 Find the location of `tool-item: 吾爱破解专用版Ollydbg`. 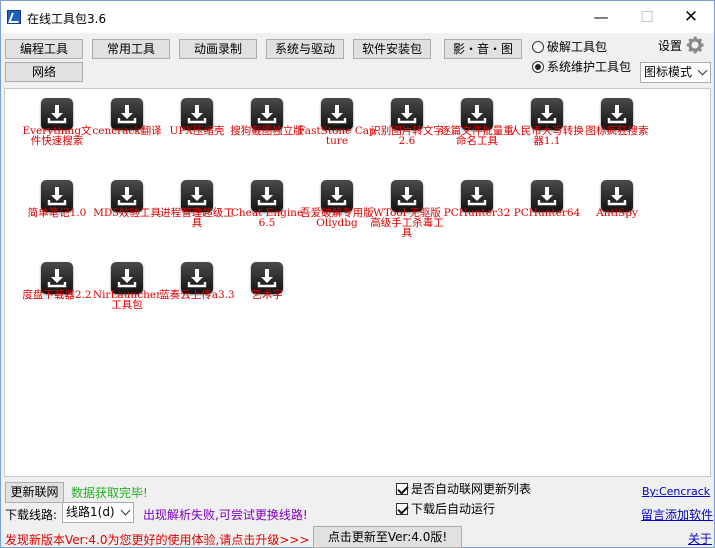

tool-item: 吾爱破解专用版Ollydbg is located at coordinates (337, 210).